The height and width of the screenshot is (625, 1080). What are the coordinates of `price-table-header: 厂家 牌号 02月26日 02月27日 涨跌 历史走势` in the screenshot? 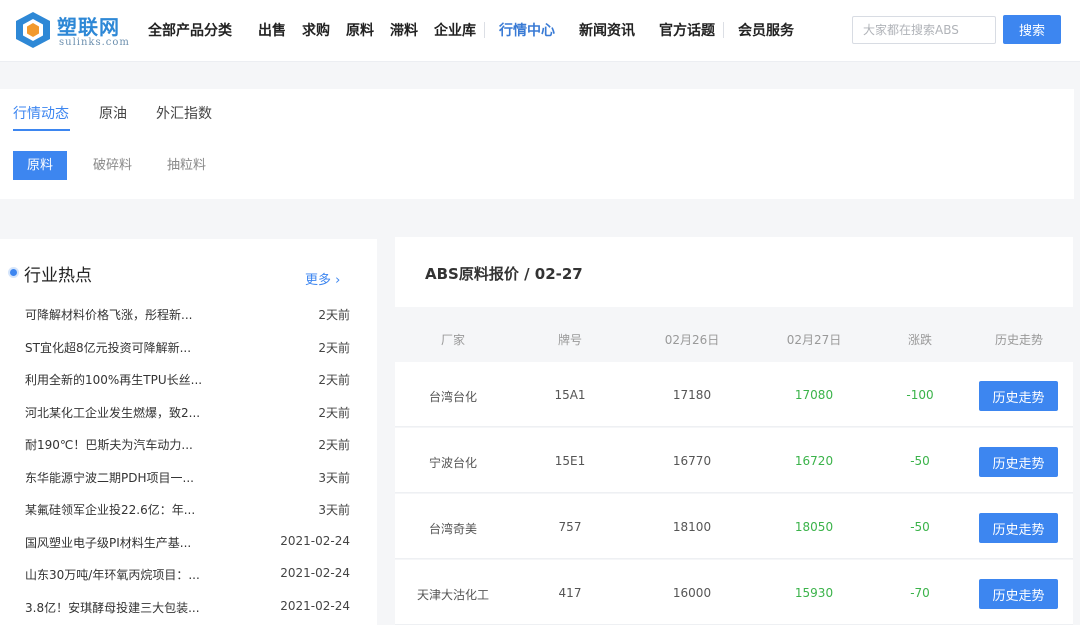 It's located at (734, 340).